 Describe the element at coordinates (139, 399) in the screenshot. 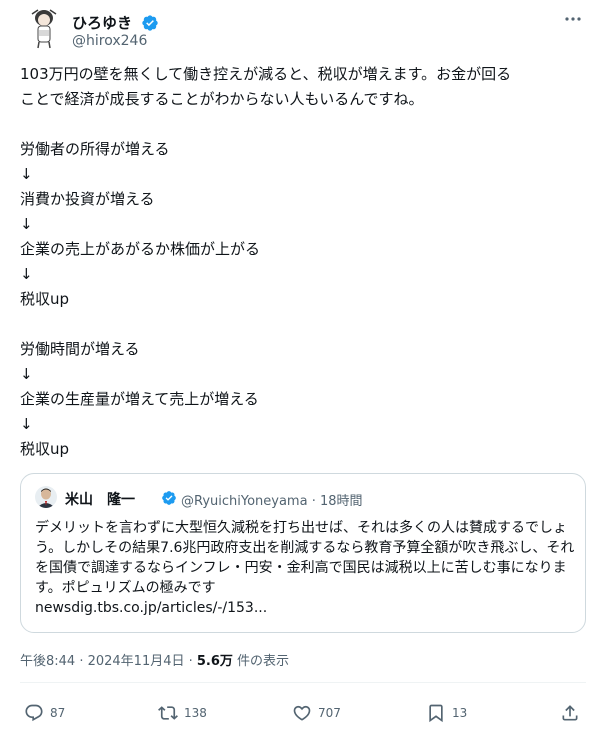

I see `tweet-line: 企業の生産量が増えて売上が増える` at that location.